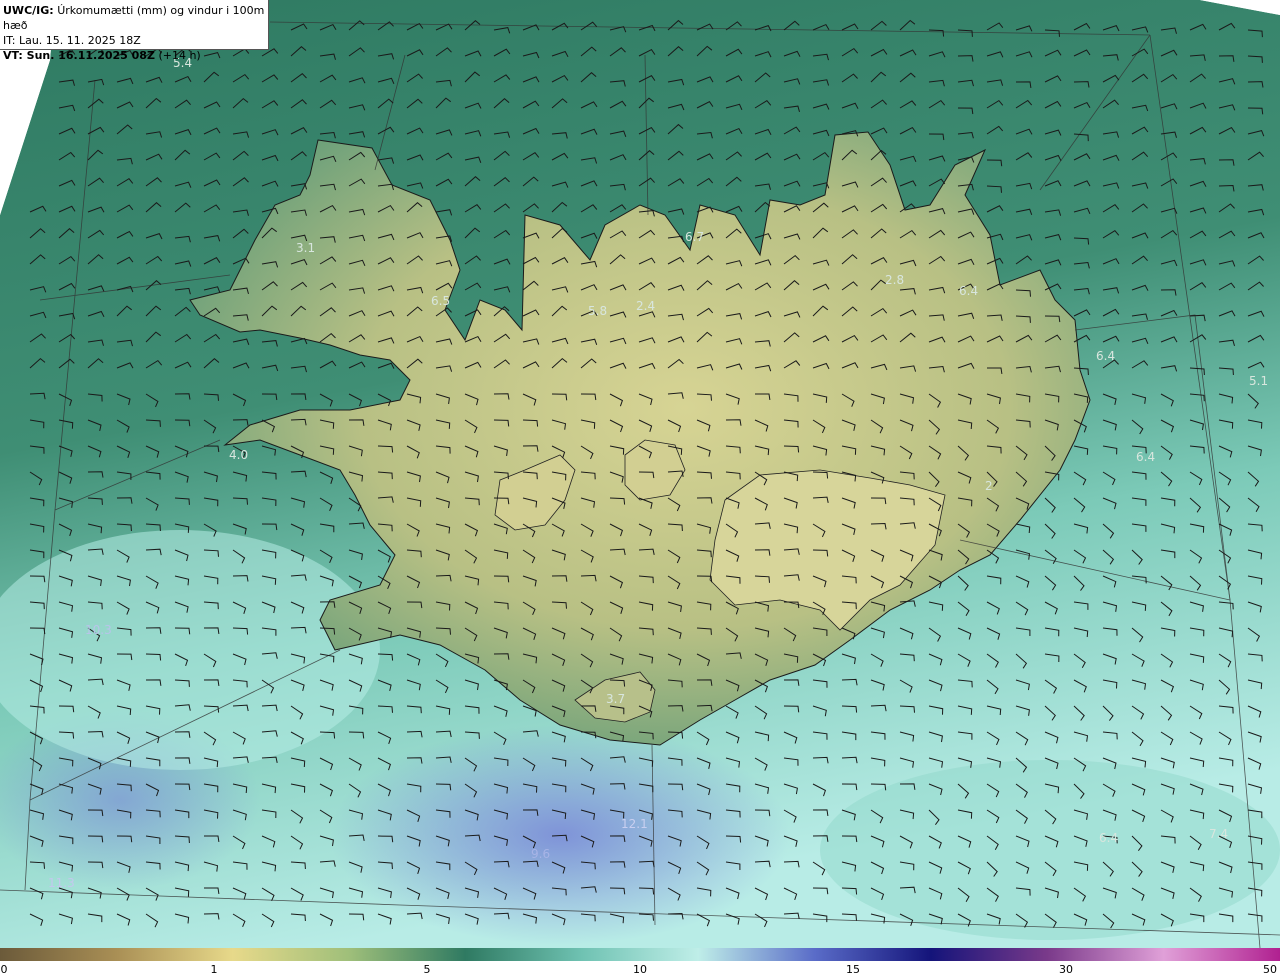  I want to click on map-value-label: 10.3, so click(98, 630).